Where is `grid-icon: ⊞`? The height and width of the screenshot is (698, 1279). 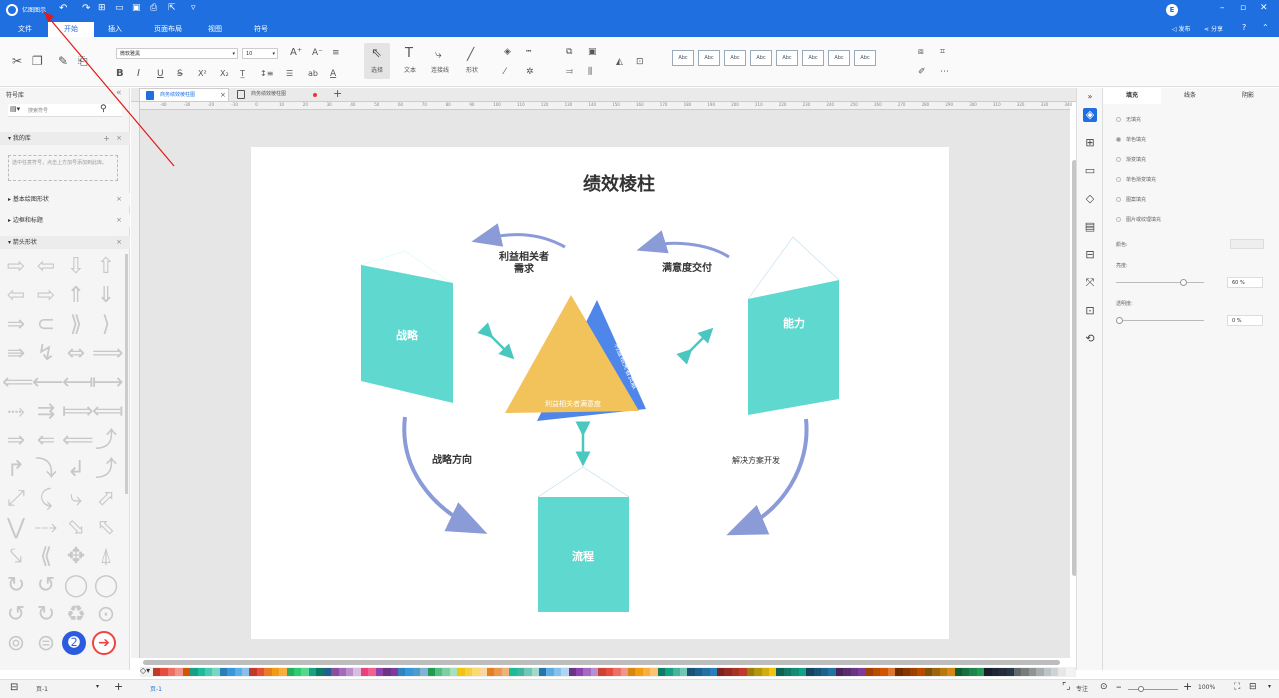
grid-icon: ⊞ is located at coordinates (1090, 143).